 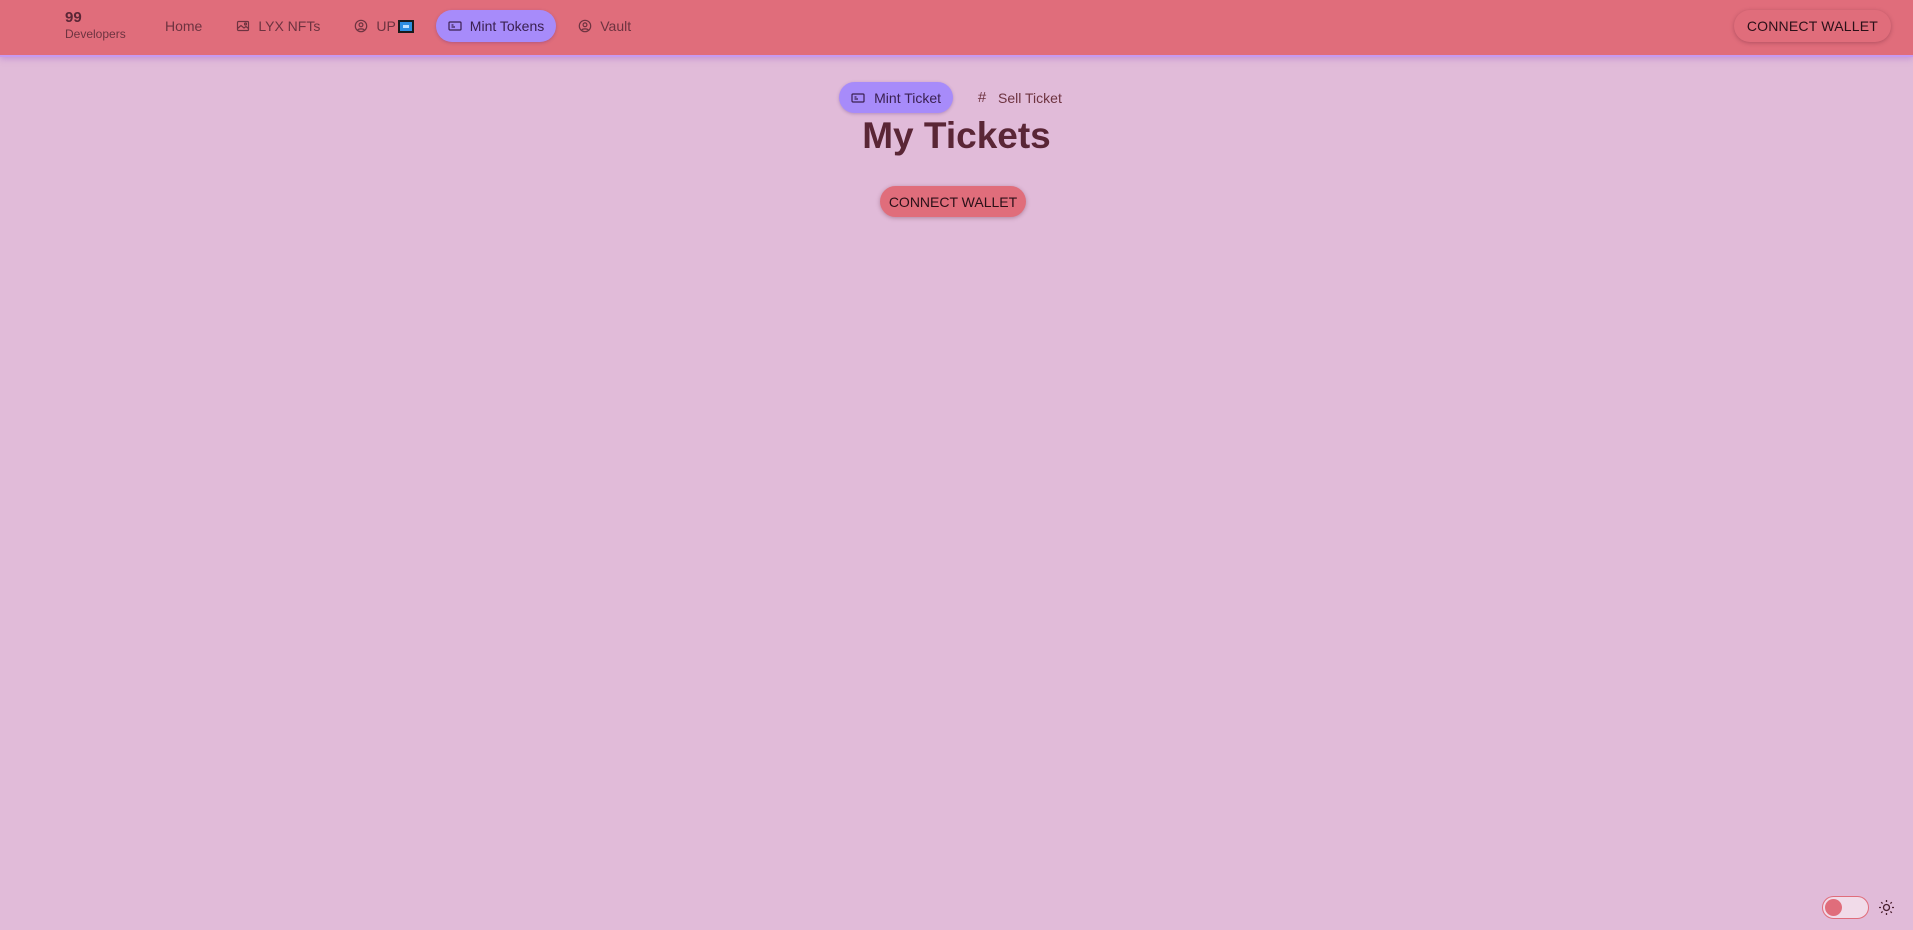 I want to click on nav-item-label: UP, so click(x=386, y=26).